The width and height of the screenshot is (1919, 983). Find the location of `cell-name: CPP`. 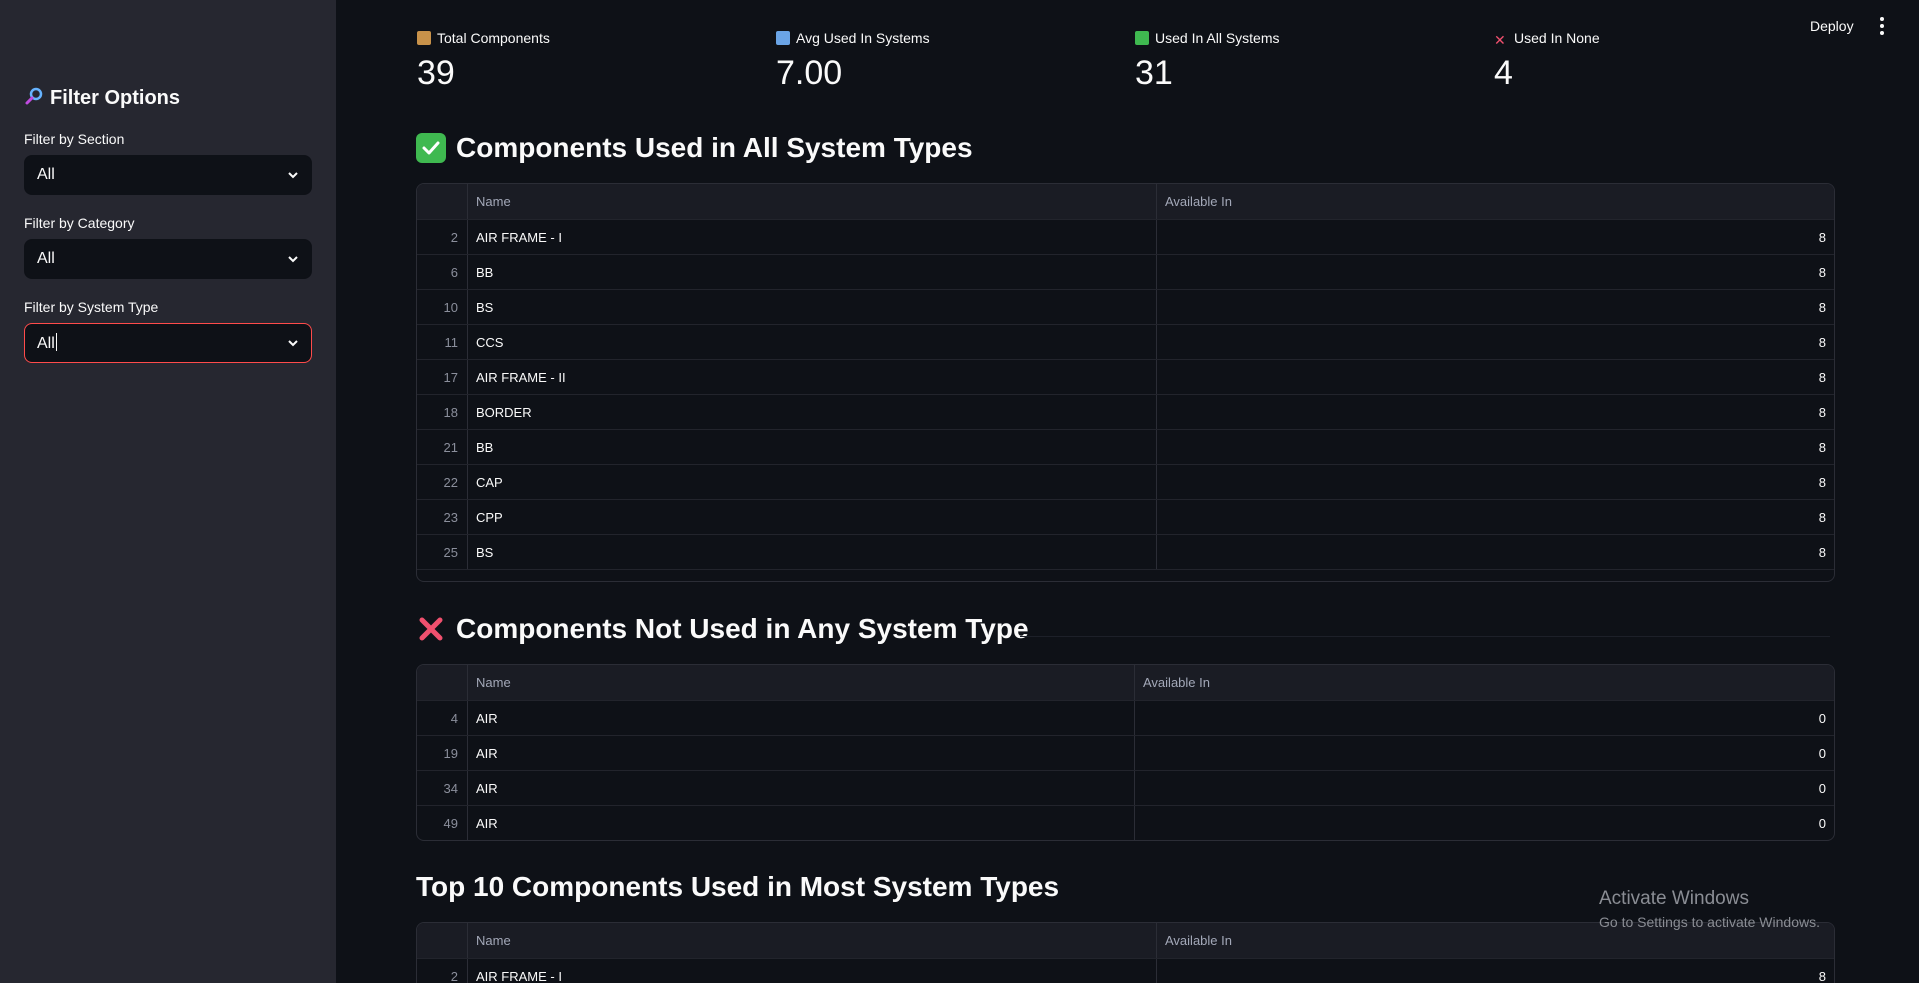

cell-name: CPP is located at coordinates (812, 517).